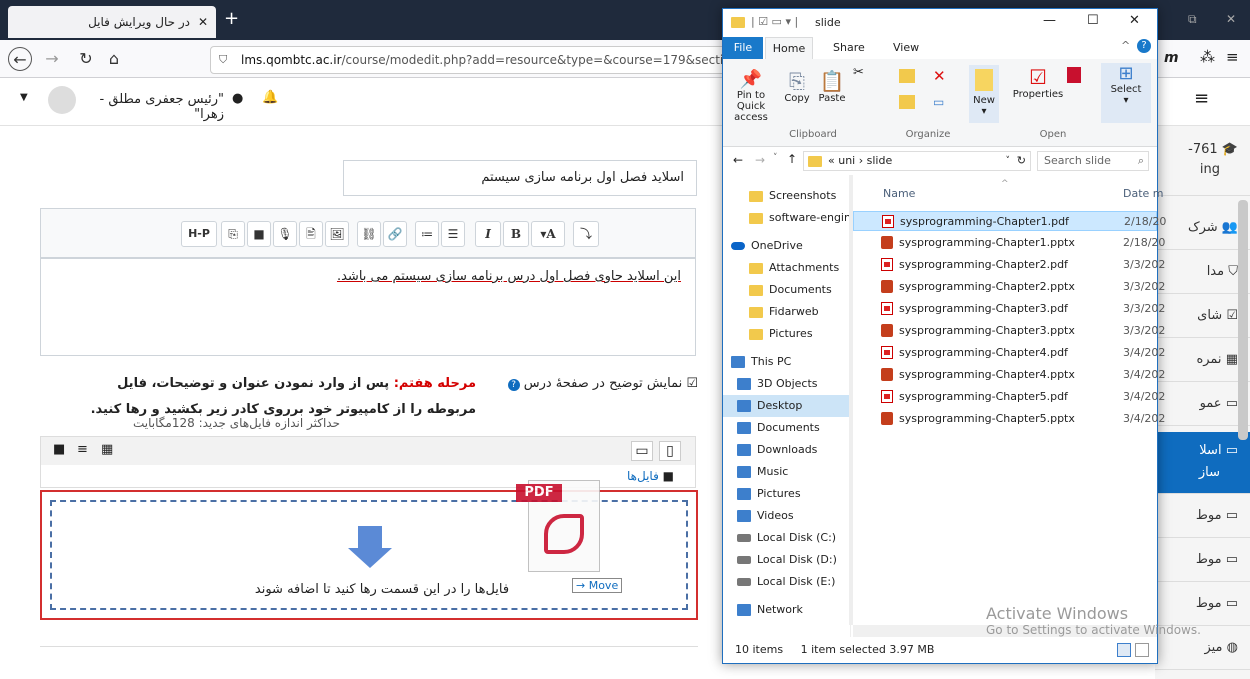 The image size is (1250, 679). I want to click on sidebar-item-slides-active: ▭ اسلا ساز, so click(1202, 463).